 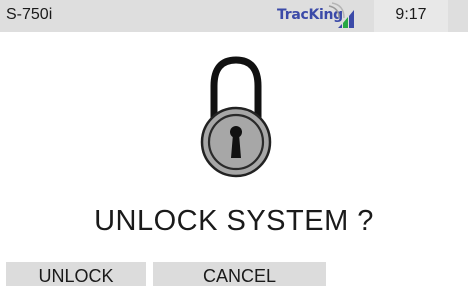 What do you see at coordinates (234, 16) in the screenshot?
I see `status-bar: S-750i TracKing 9:17` at bounding box center [234, 16].